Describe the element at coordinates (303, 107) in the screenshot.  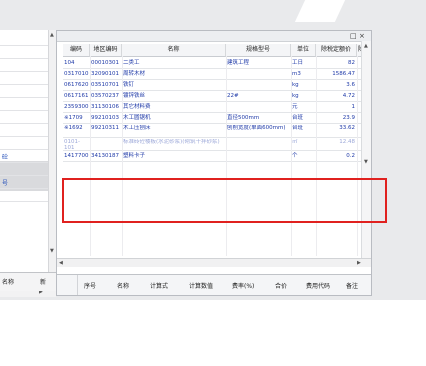
I see `grid-cell-unit: 元` at that location.